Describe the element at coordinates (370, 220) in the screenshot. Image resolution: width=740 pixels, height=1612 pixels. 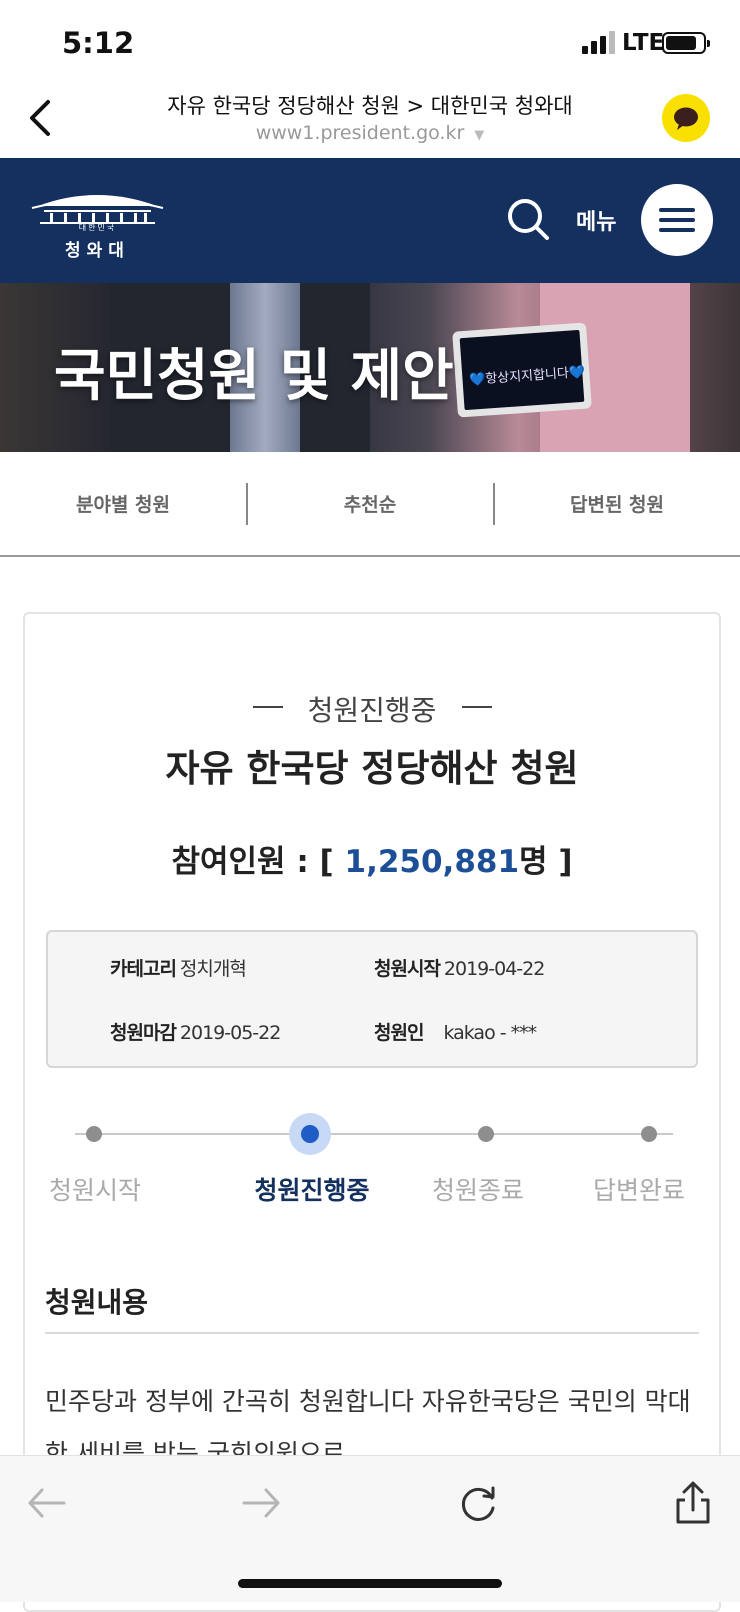
I see `site-header: 대한민국 청와대 메뉴` at that location.